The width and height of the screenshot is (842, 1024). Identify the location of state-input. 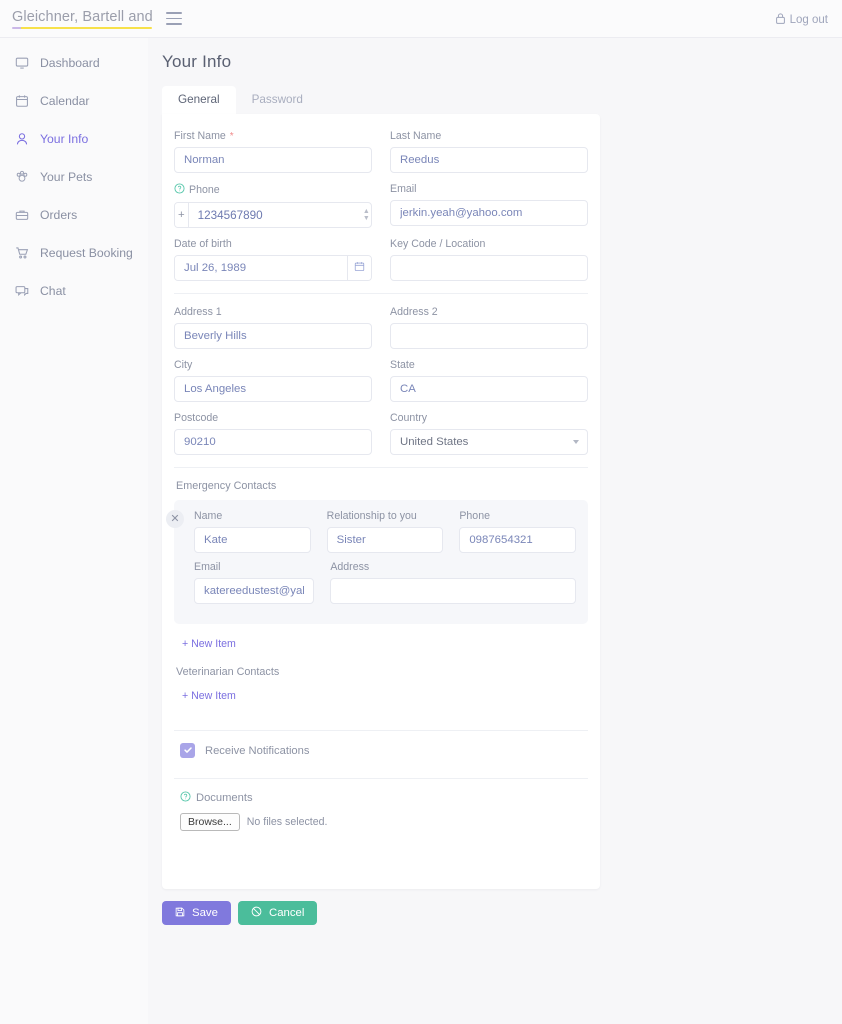
(489, 389).